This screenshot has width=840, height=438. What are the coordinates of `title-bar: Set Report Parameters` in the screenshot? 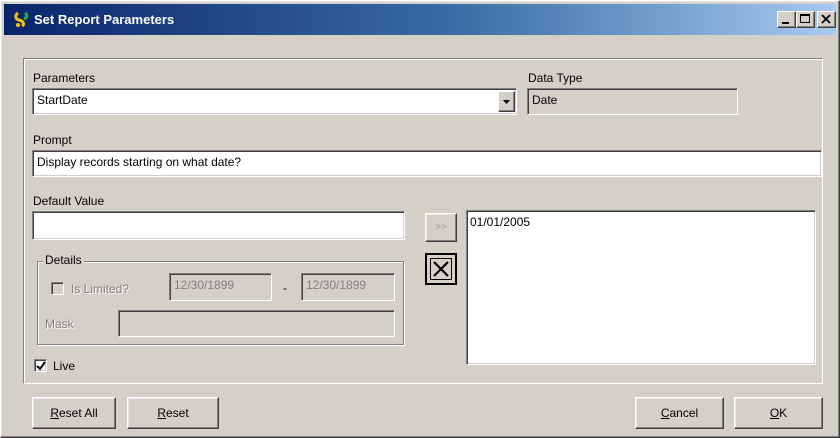 It's located at (420, 19).